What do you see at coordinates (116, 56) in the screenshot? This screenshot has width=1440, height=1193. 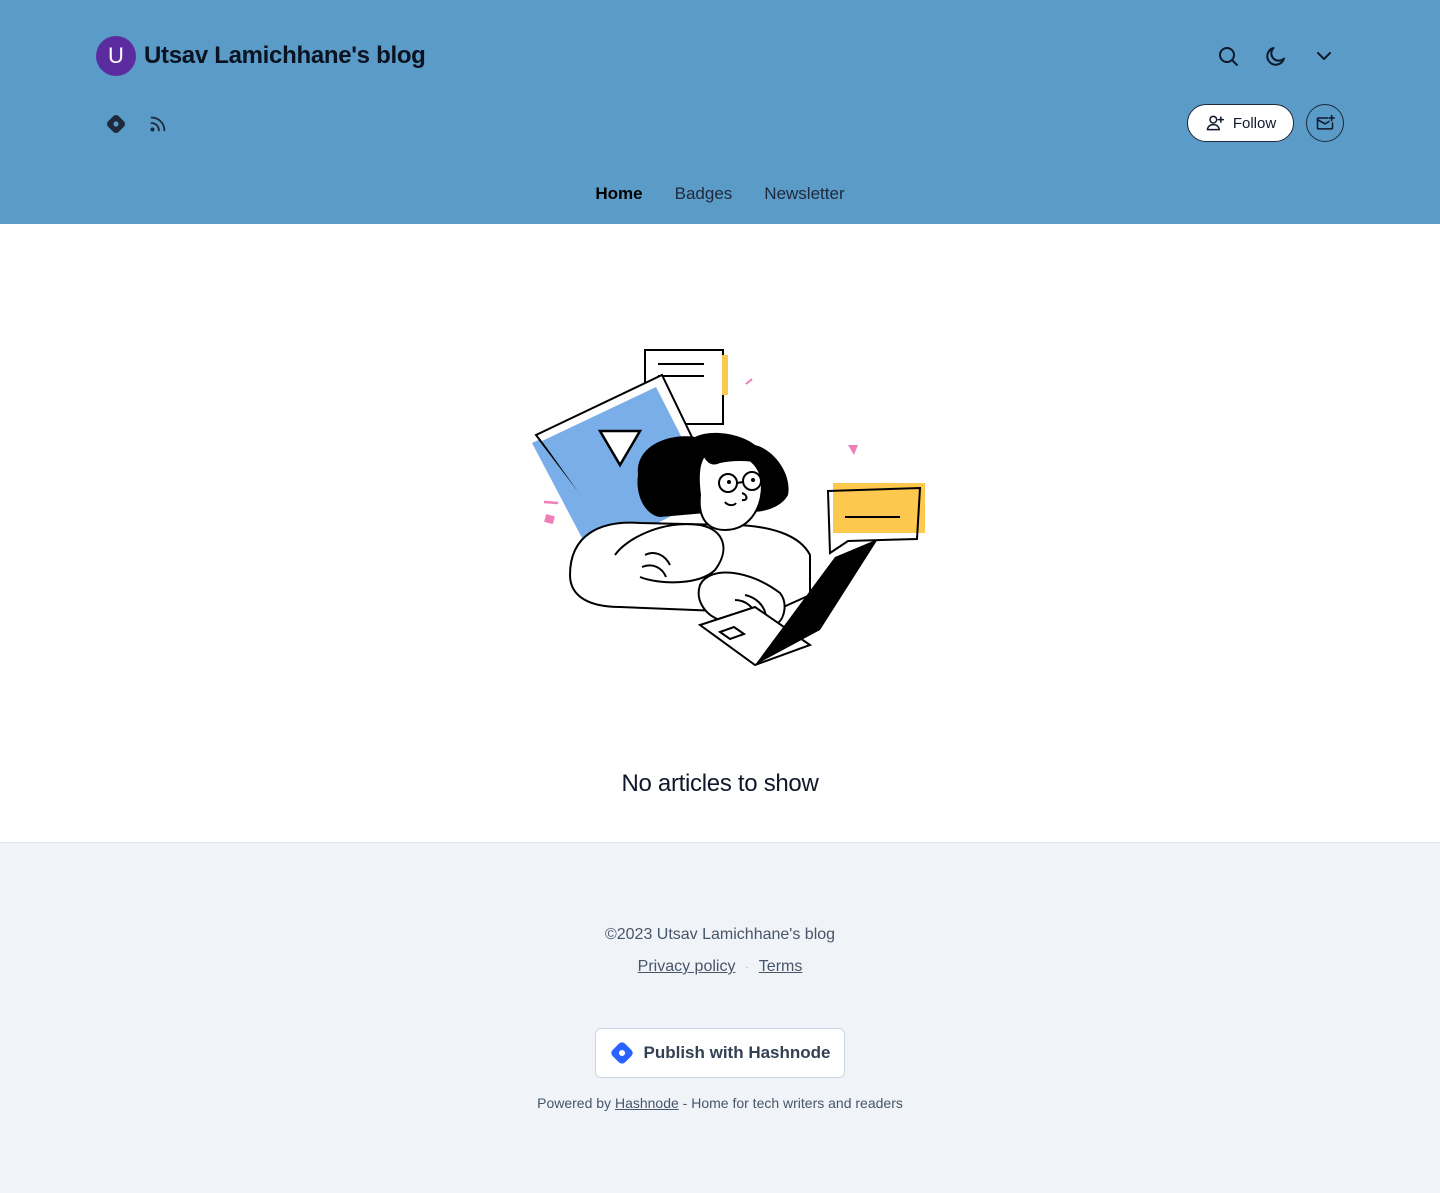 I see `avatar: U` at bounding box center [116, 56].